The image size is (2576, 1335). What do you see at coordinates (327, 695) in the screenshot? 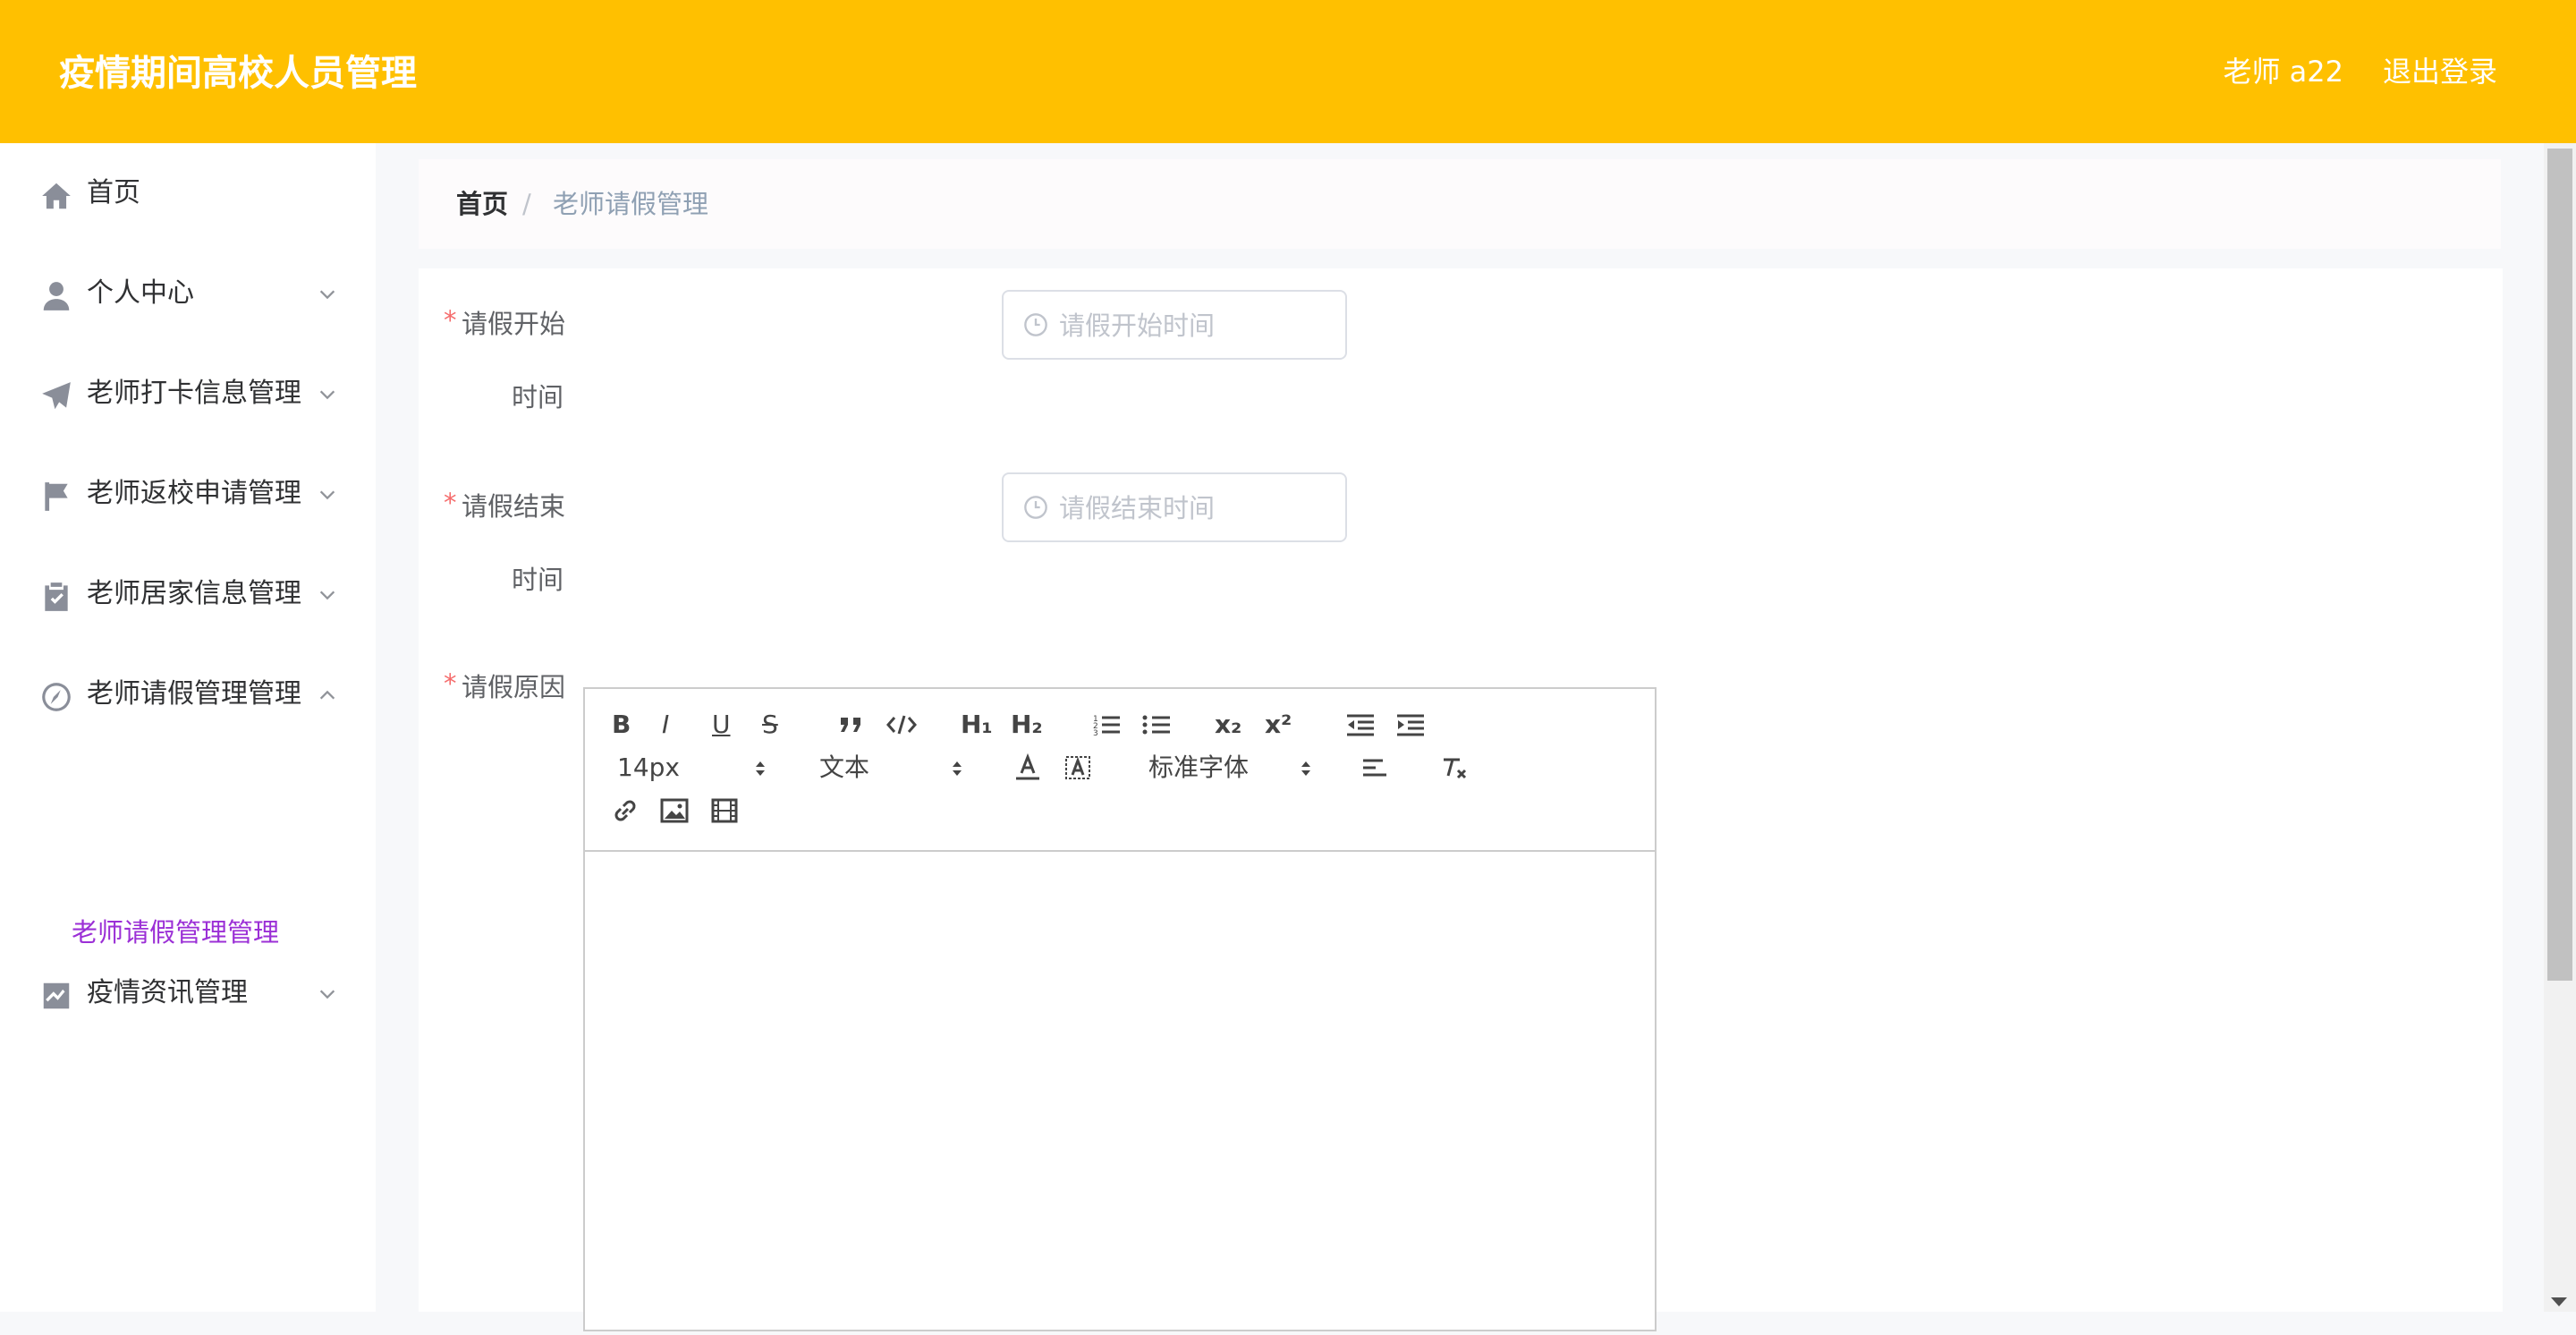
I see `chevron-up-icon` at bounding box center [327, 695].